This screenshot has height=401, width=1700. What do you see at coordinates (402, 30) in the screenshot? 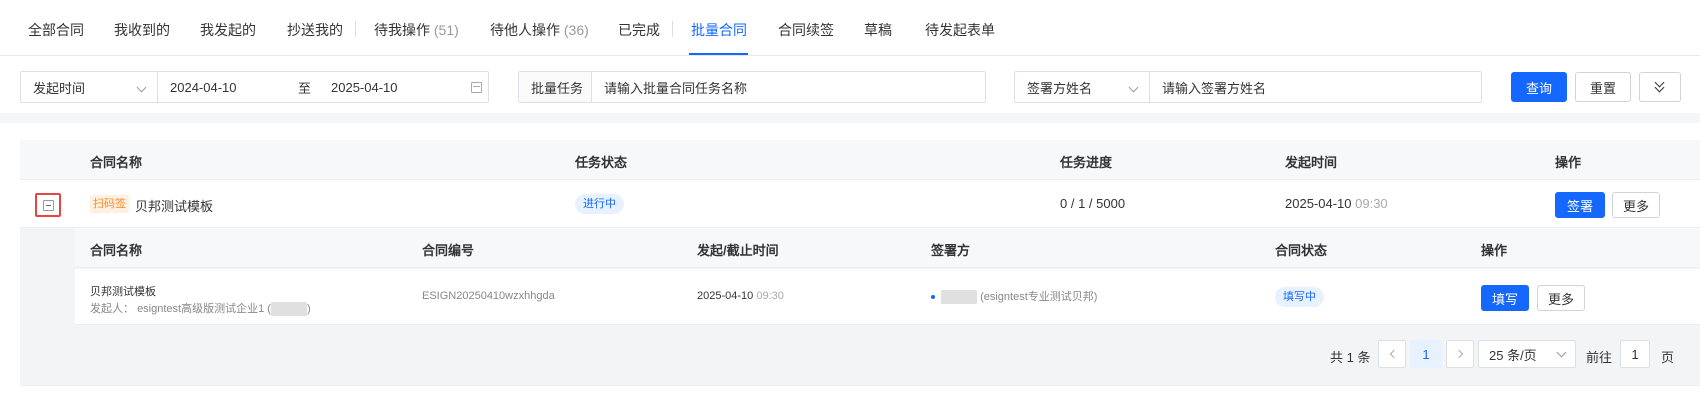
I see `tab-pending-me-label: 待我操作` at bounding box center [402, 30].